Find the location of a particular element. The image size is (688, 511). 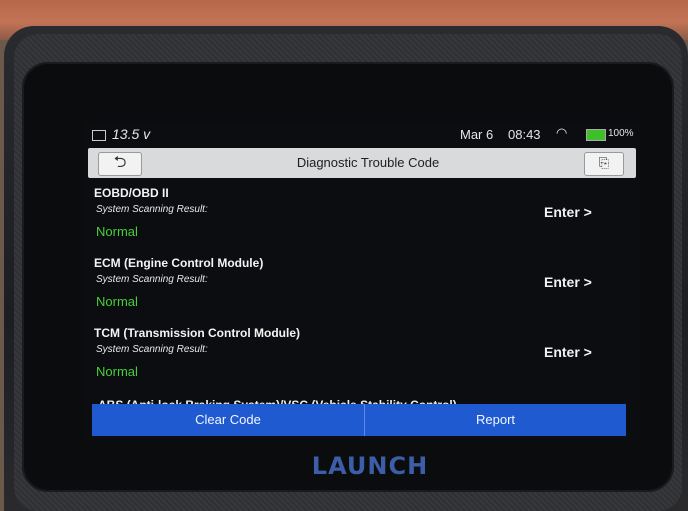

exit-icon: ⎘ is located at coordinates (604, 162).